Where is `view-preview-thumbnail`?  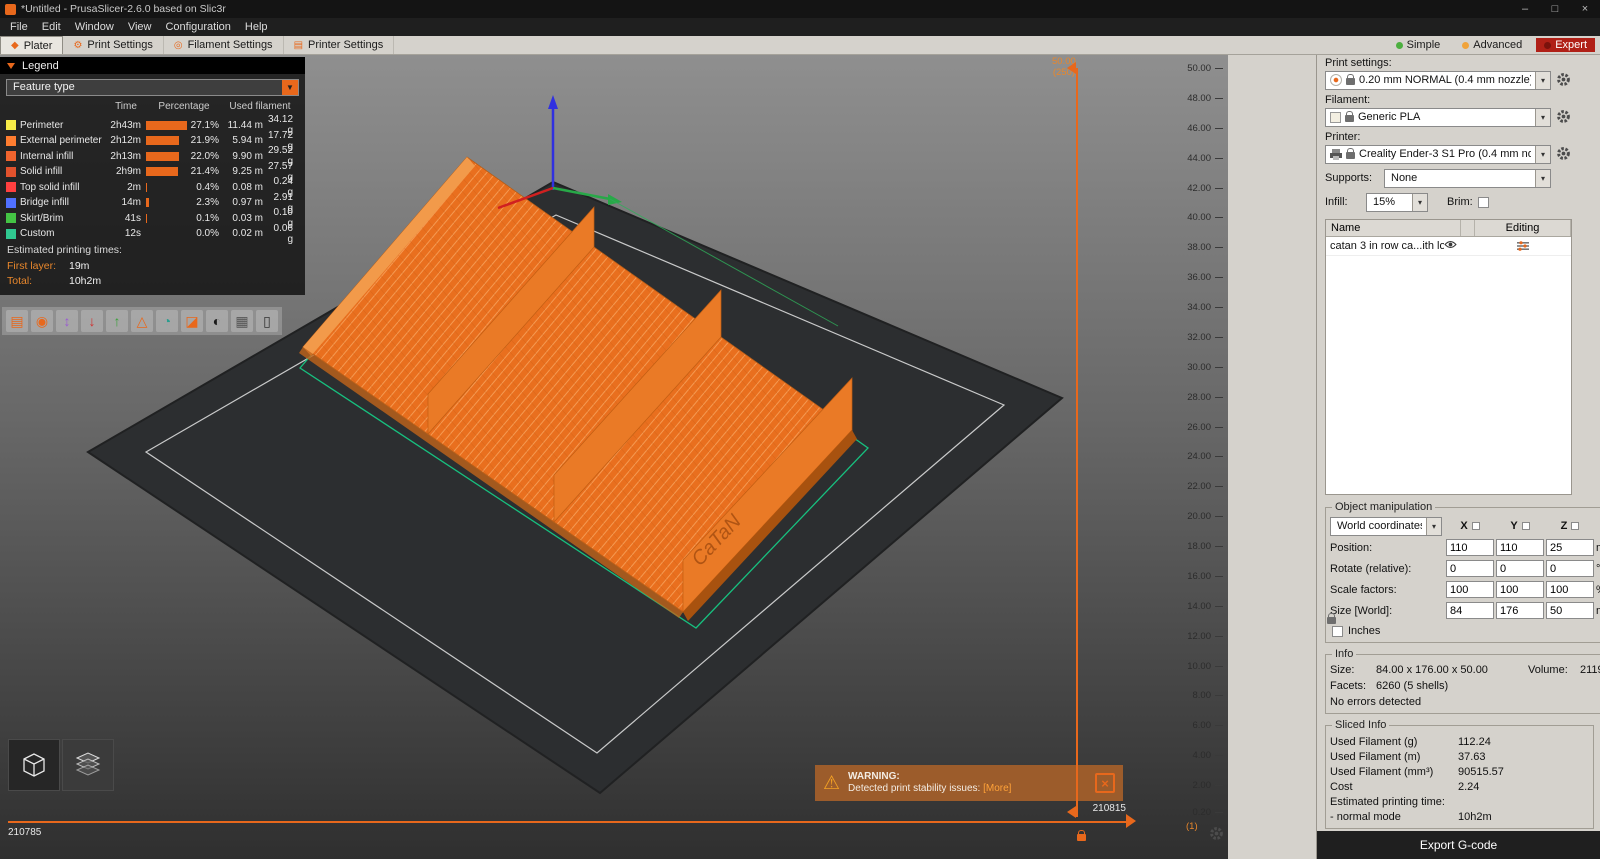 view-preview-thumbnail is located at coordinates (88, 765).